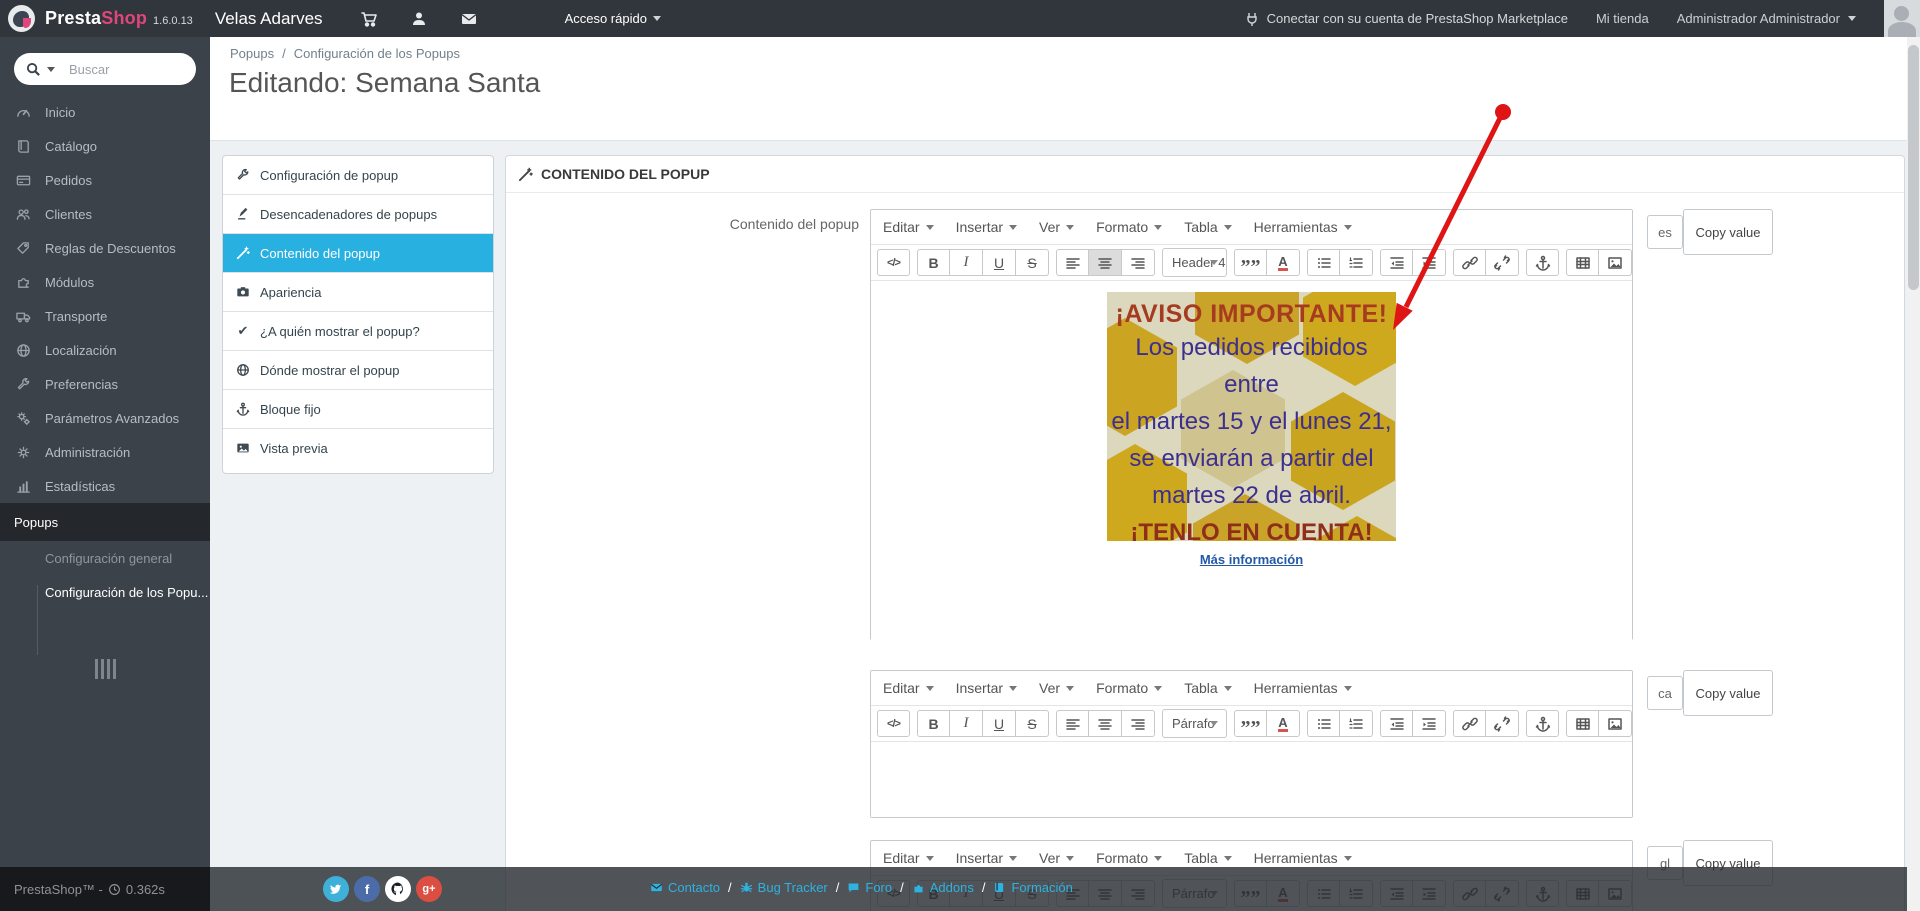 Image resolution: width=1920 pixels, height=911 pixels. What do you see at coordinates (784, 887) in the screenshot?
I see `bug-tracker-link: Bug Tracker` at bounding box center [784, 887].